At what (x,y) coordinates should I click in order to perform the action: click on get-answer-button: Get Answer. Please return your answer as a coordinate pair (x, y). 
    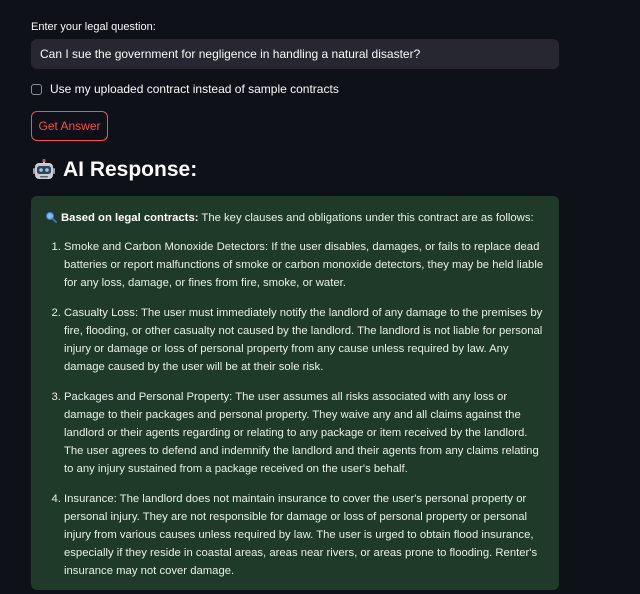
    Looking at the image, I should click on (69, 126).